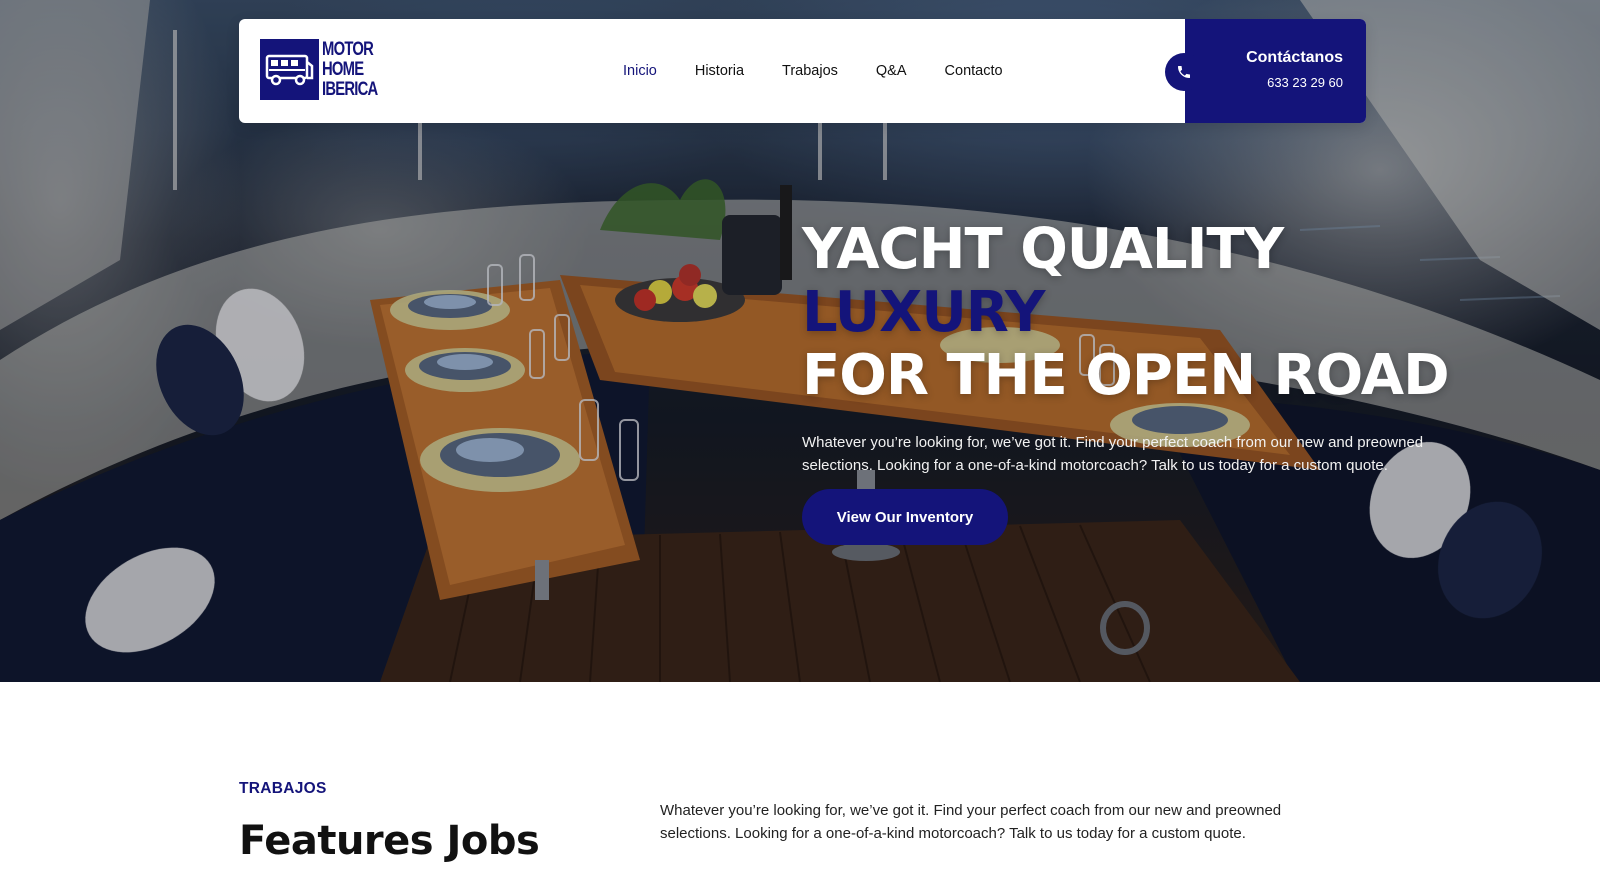 The image size is (1600, 896). I want to click on nav-item-qa: Q&A, so click(891, 71).